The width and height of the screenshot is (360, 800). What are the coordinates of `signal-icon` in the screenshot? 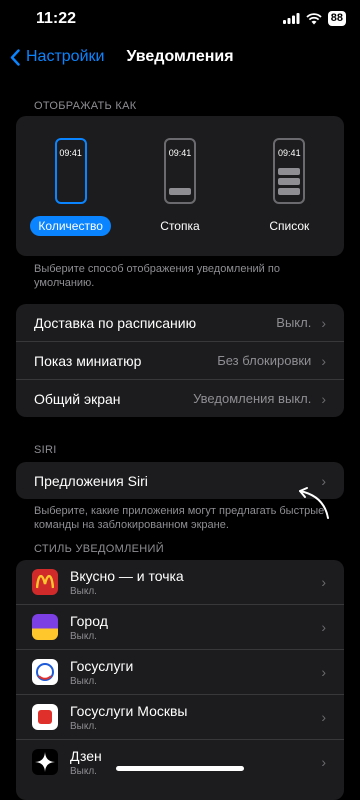 It's located at (291, 18).